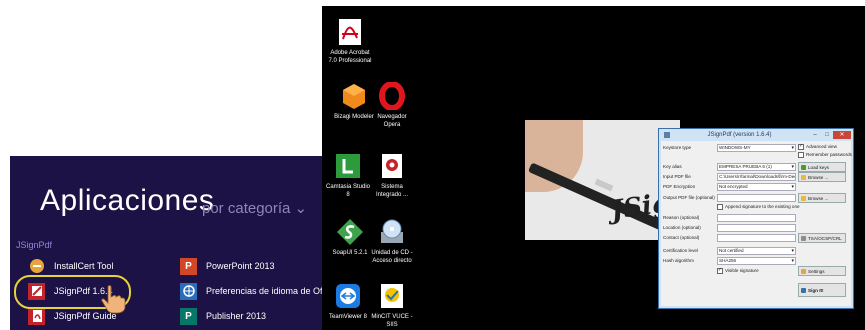  Describe the element at coordinates (816, 290) in the screenshot. I see `button-label: Sign It!` at that location.